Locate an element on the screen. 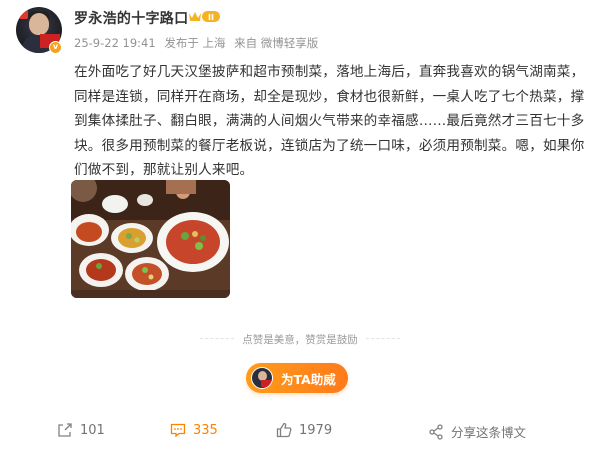  forward-count: 101 is located at coordinates (92, 430).